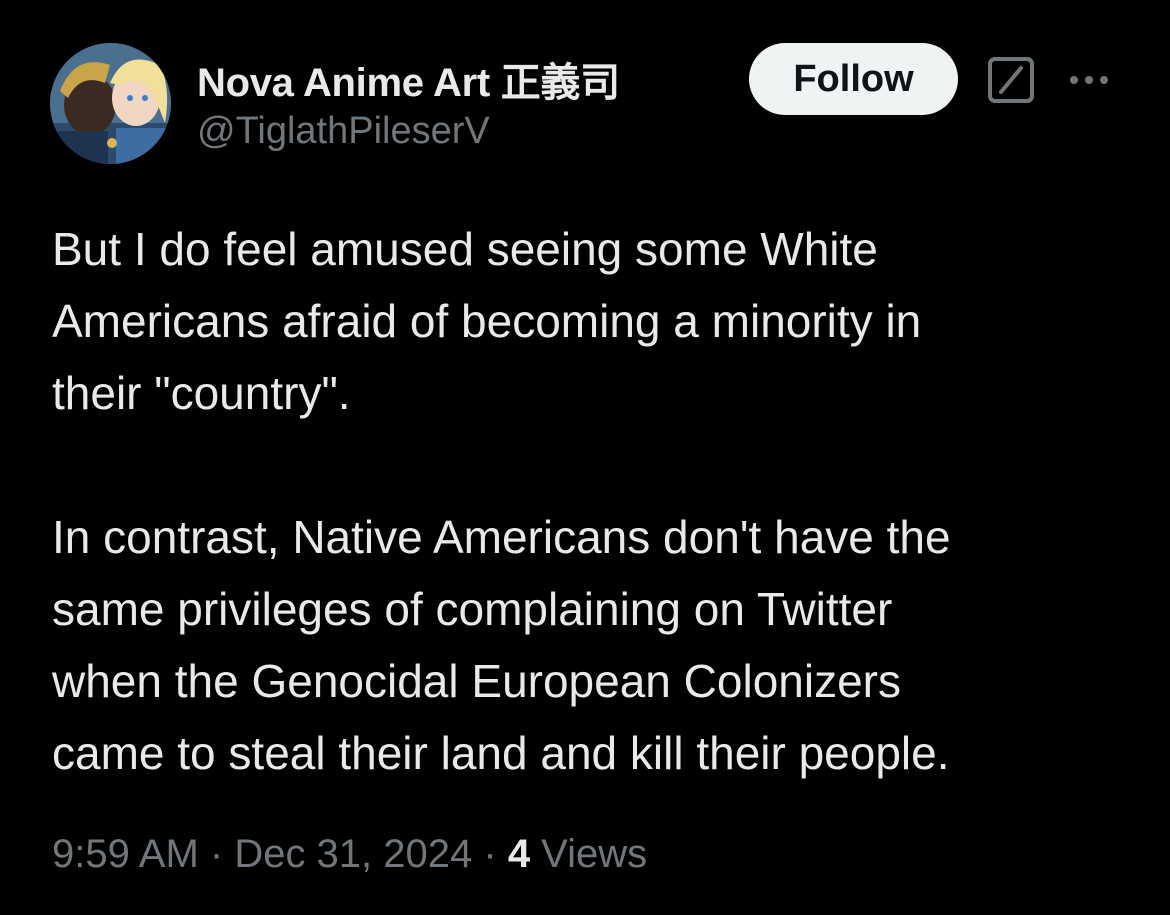 The image size is (1170, 915). I want to click on tweet-date: Dec 31, 2024, so click(353, 854).